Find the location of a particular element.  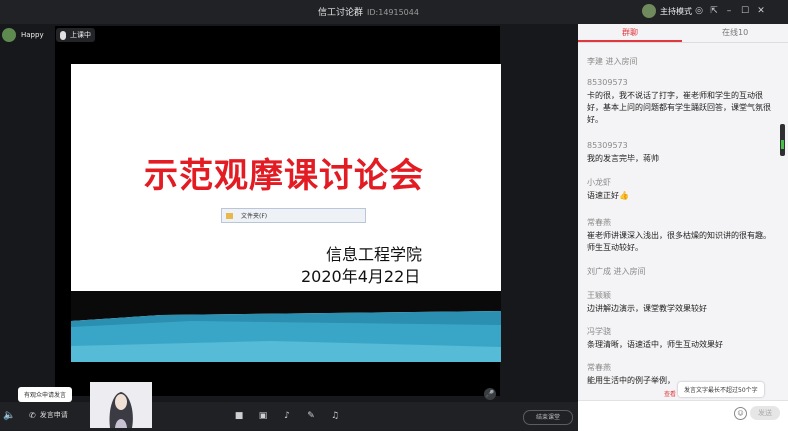

slide-date: 2020年4月22日 is located at coordinates (361, 276).